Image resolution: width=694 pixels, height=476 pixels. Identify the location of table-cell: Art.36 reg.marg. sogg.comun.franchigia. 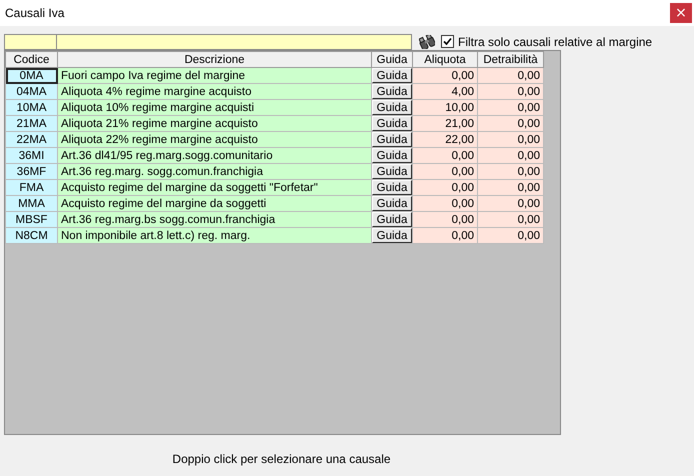
(215, 172).